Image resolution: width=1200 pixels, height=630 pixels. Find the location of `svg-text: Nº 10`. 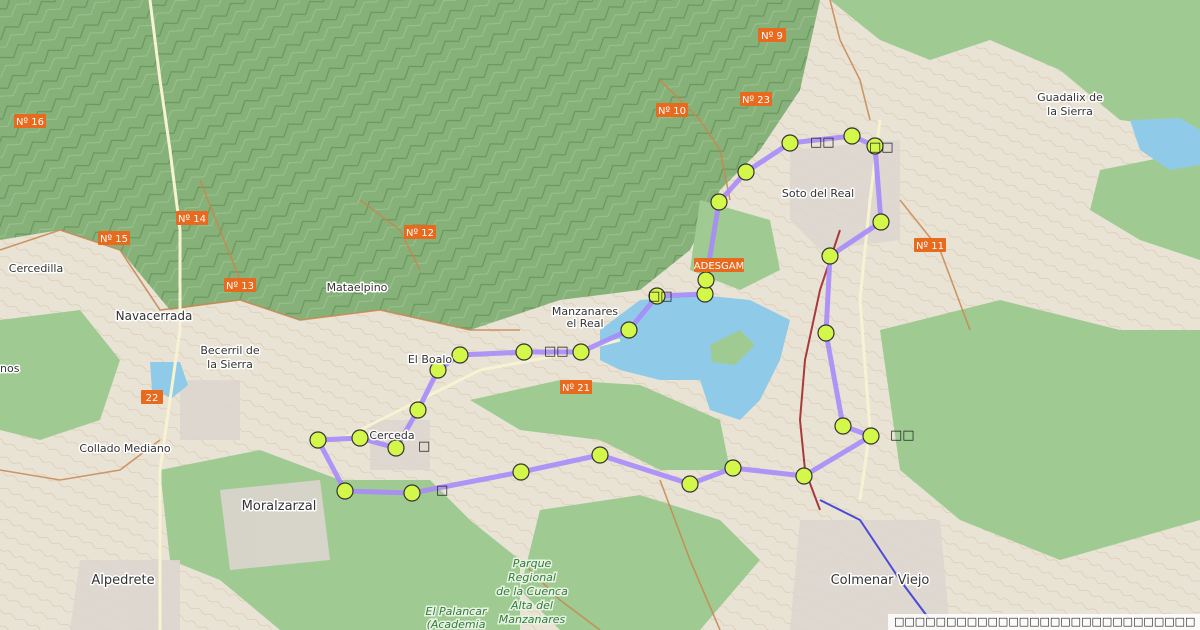

svg-text: Nº 10 is located at coordinates (672, 111).